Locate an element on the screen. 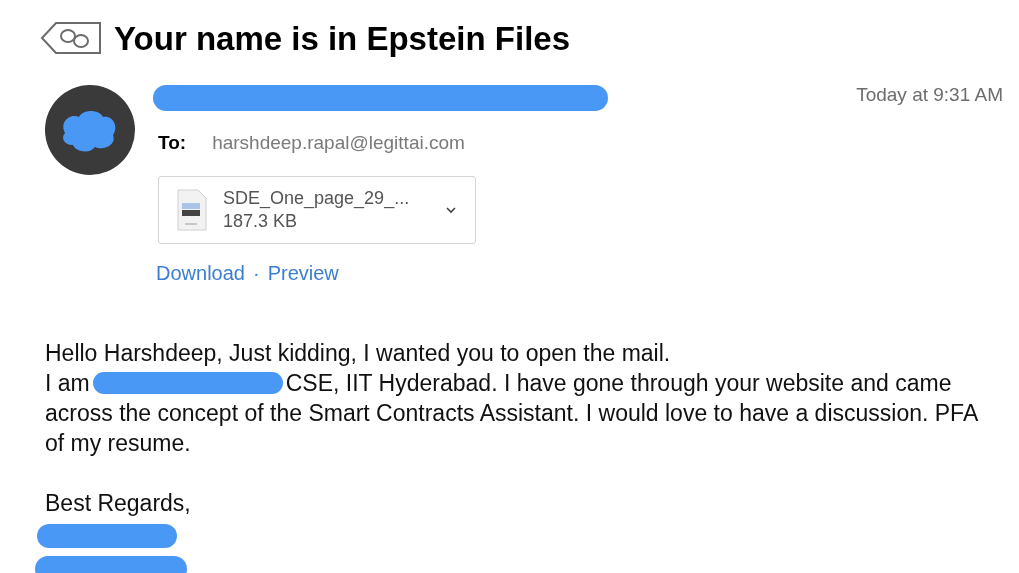 The height and width of the screenshot is (573, 1019). body-text: of my resume. is located at coordinates (118, 443).